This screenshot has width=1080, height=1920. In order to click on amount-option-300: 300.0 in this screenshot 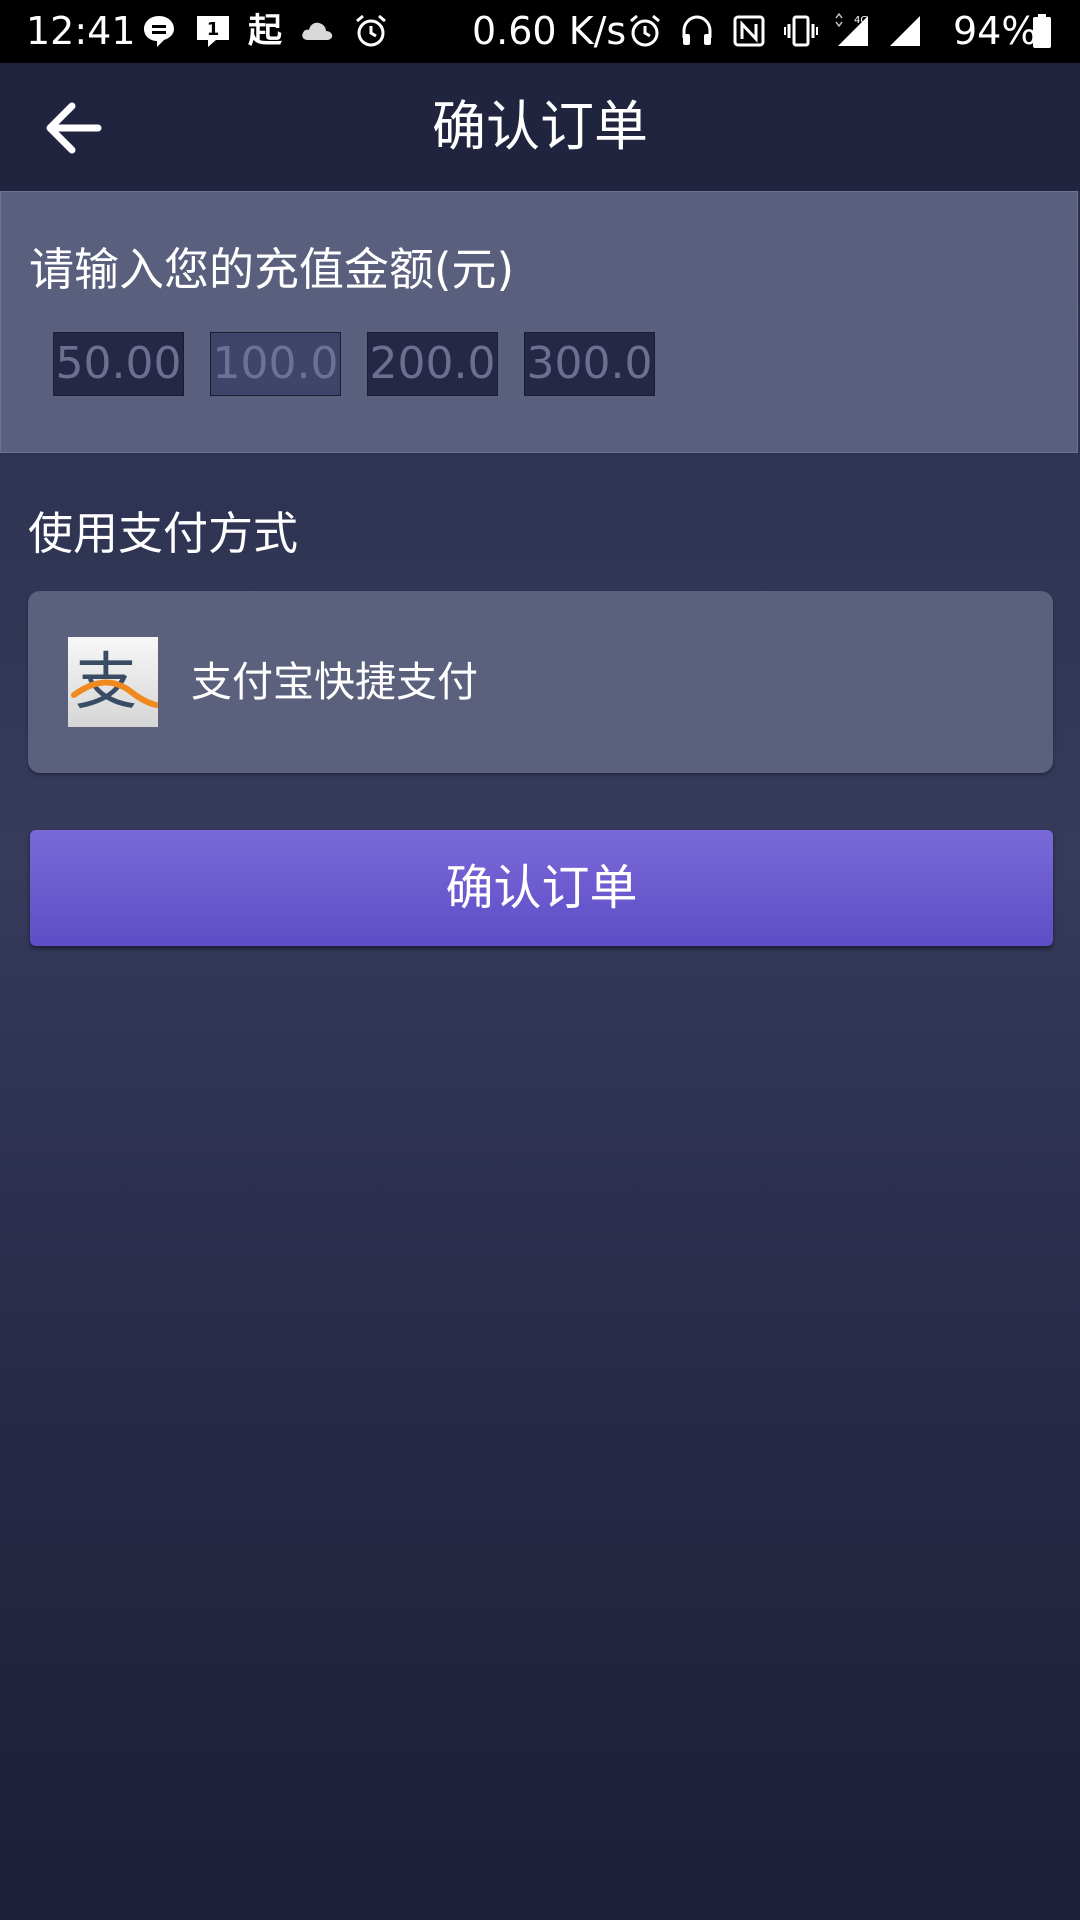, I will do `click(589, 364)`.